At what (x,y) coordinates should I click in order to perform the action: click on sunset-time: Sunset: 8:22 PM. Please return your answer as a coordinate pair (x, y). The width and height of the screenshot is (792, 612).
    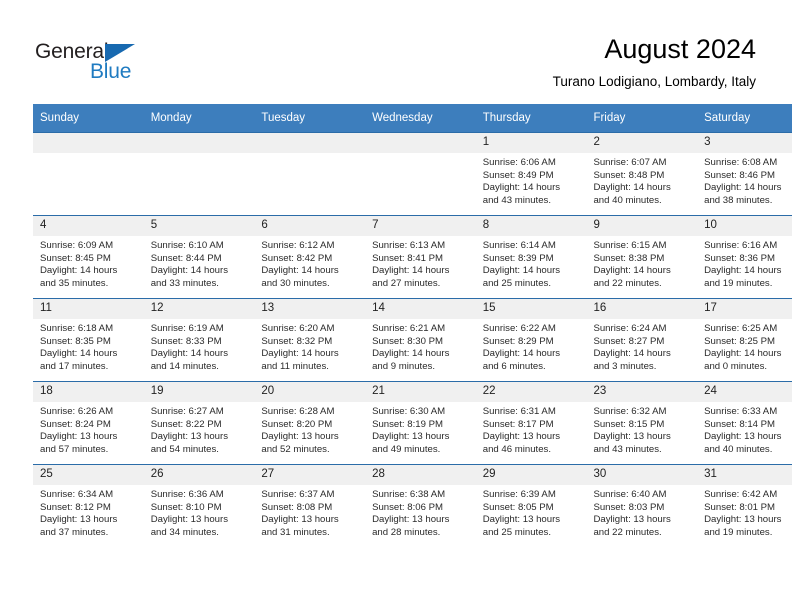
    Looking at the image, I should click on (186, 424).